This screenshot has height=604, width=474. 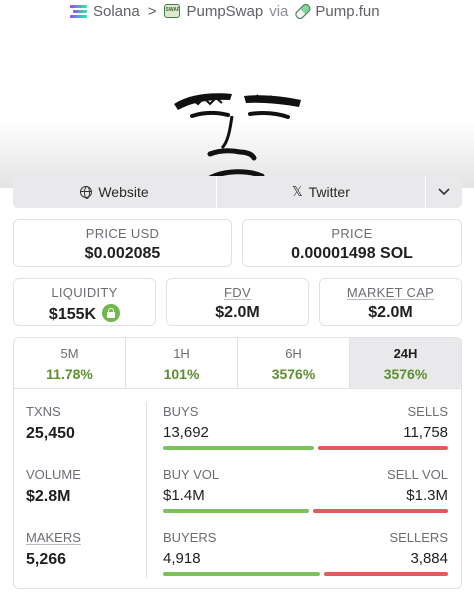 I want to click on makers-value: 5,266, so click(x=46, y=559).